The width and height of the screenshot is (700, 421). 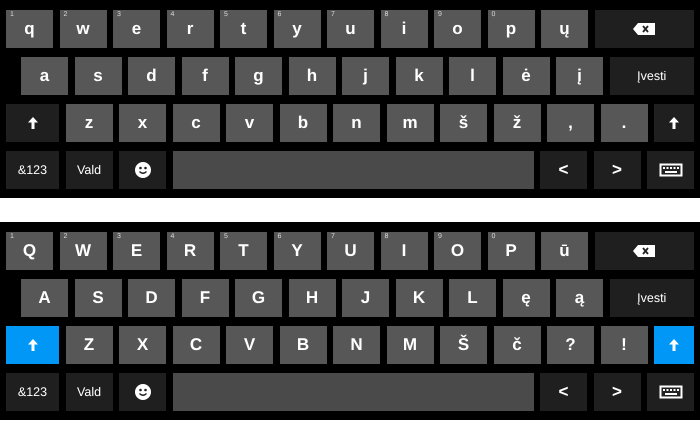 I want to click on letter-key: D, so click(x=151, y=298).